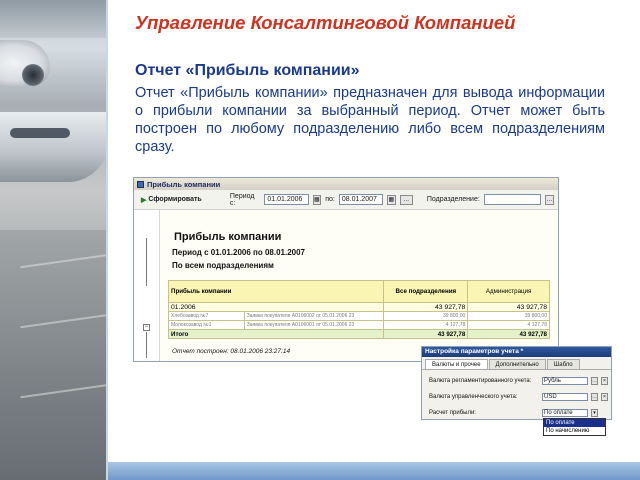 This screenshot has width=640, height=480. Describe the element at coordinates (426, 325) in the screenshot. I see `detail-all: 4 127,78` at that location.